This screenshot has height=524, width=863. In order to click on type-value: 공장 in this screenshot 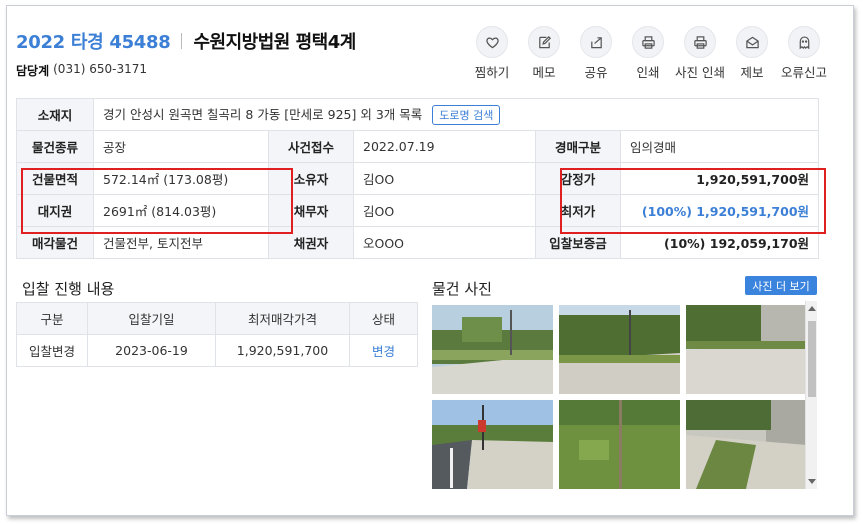, I will do `click(181, 146)`.